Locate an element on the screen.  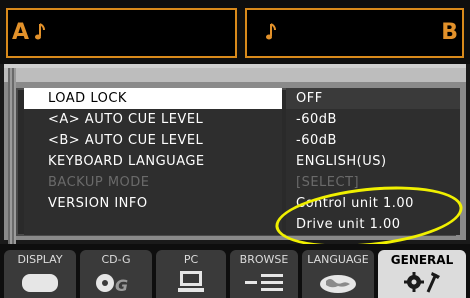
tab-browse: BROWSE is located at coordinates (264, 274).